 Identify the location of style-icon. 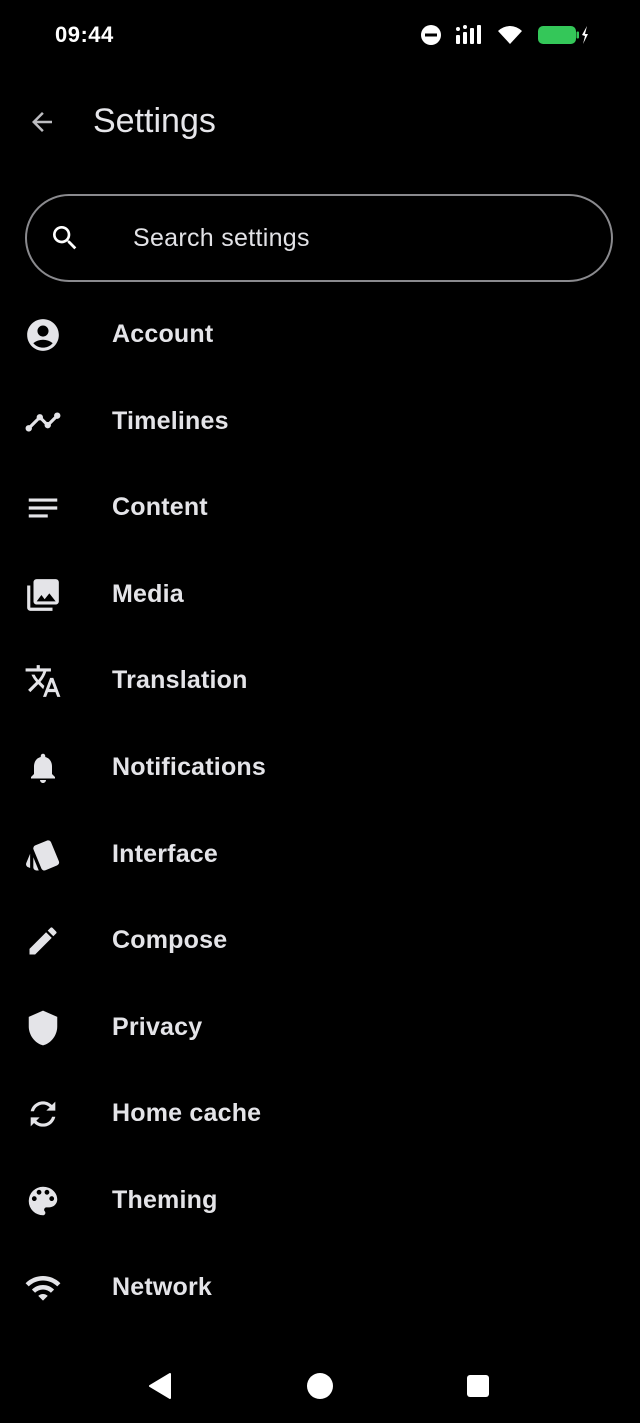
(43, 855).